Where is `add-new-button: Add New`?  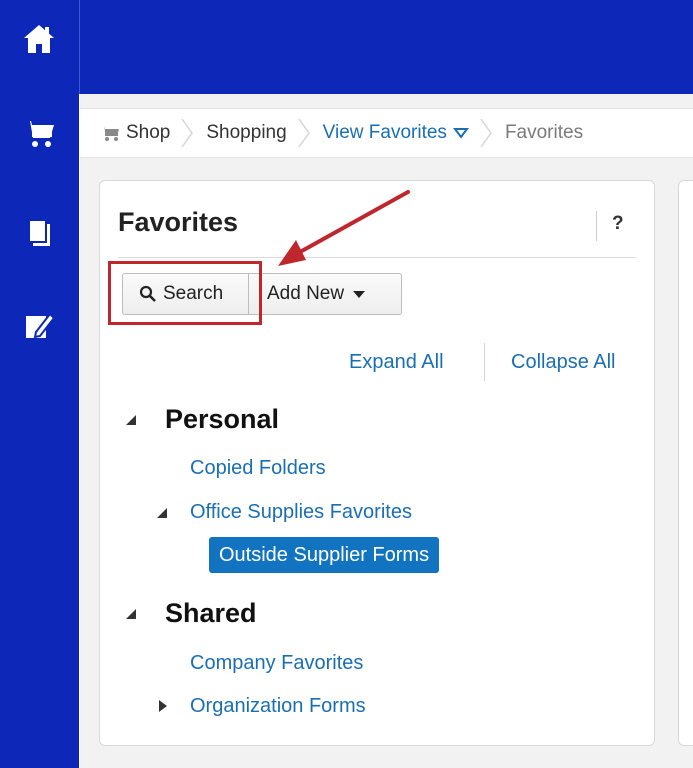
add-new-button: Add New is located at coordinates (325, 294).